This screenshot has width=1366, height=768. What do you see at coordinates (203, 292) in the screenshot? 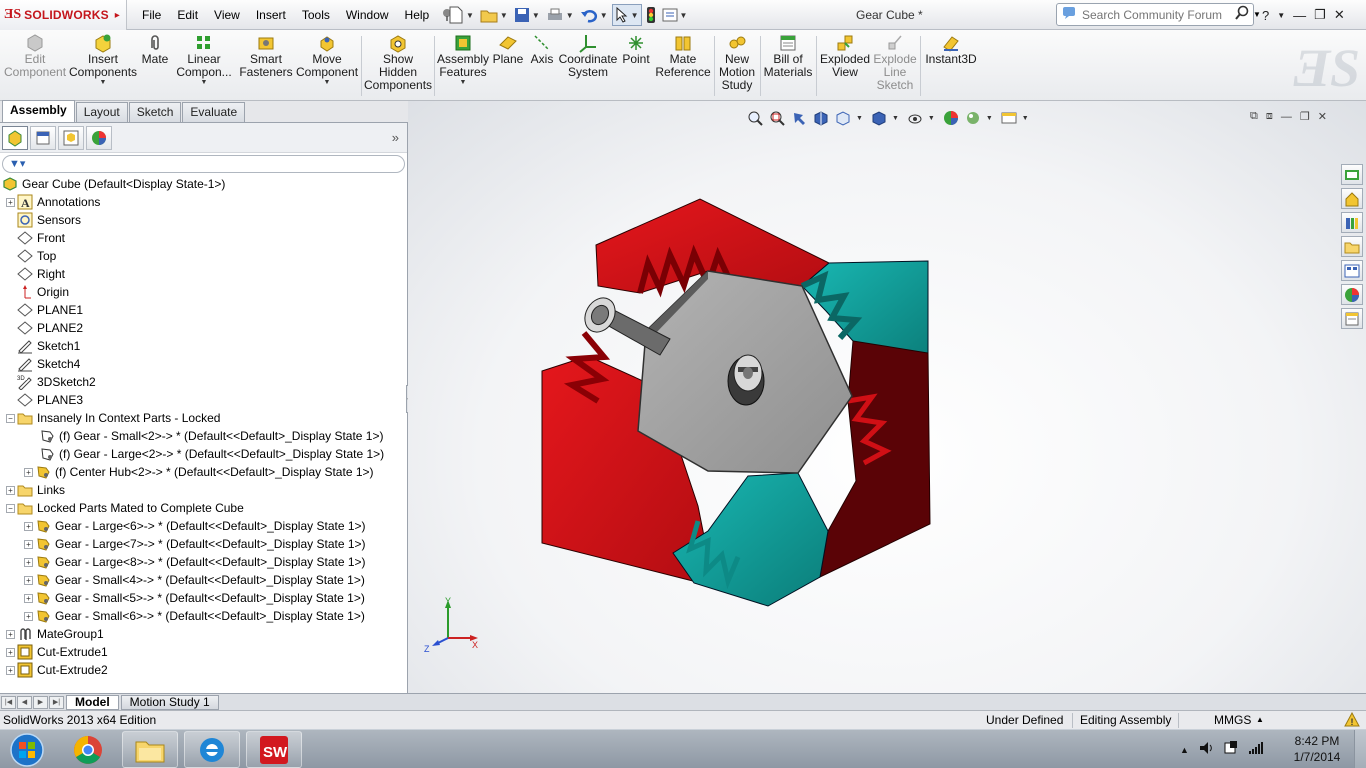
I see `tree-item-origin: Origin` at bounding box center [203, 292].